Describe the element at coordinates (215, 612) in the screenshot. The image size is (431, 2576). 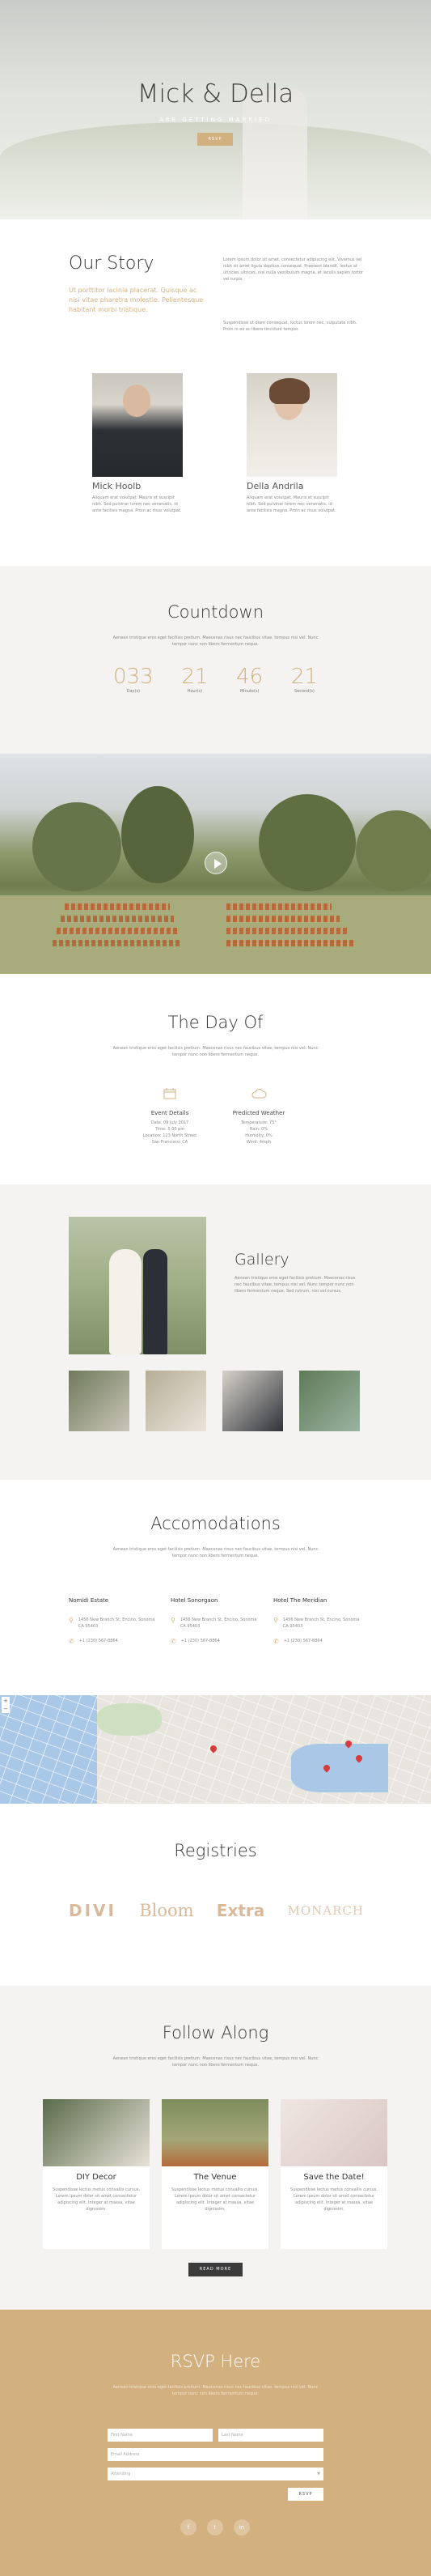
I see `countdown-heading: Countdown` at that location.